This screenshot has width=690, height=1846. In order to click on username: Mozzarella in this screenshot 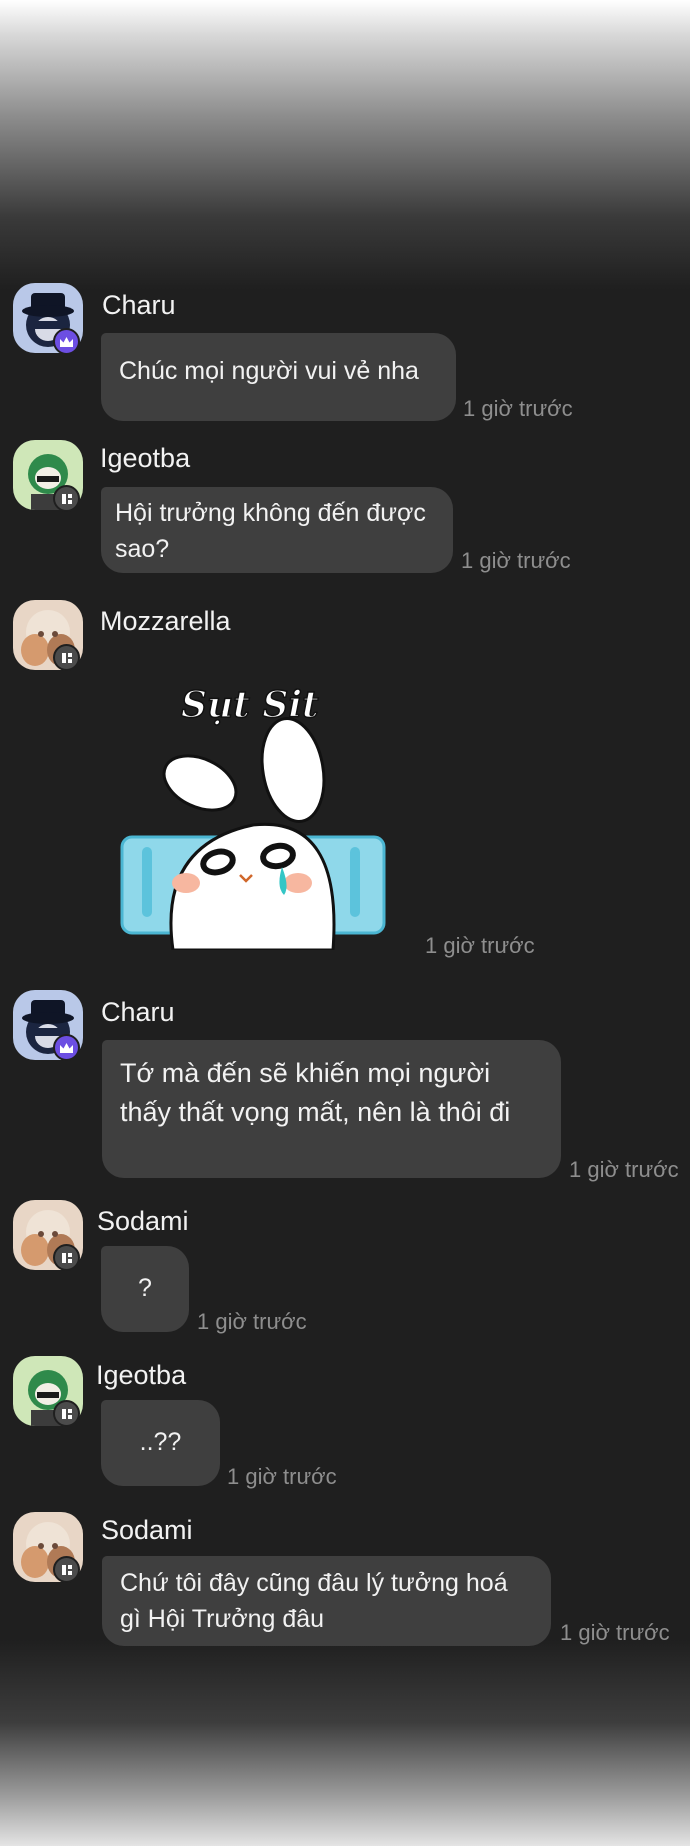, I will do `click(165, 621)`.